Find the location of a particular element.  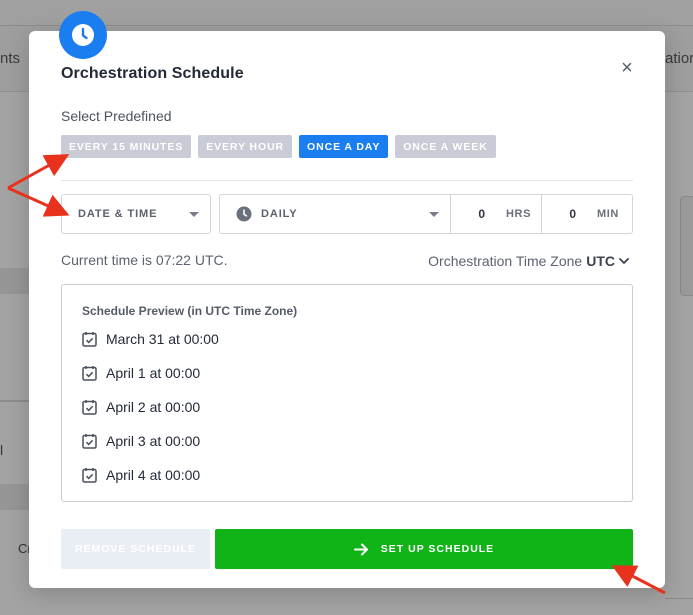

minutes-unit-label: MIN is located at coordinates (608, 214).